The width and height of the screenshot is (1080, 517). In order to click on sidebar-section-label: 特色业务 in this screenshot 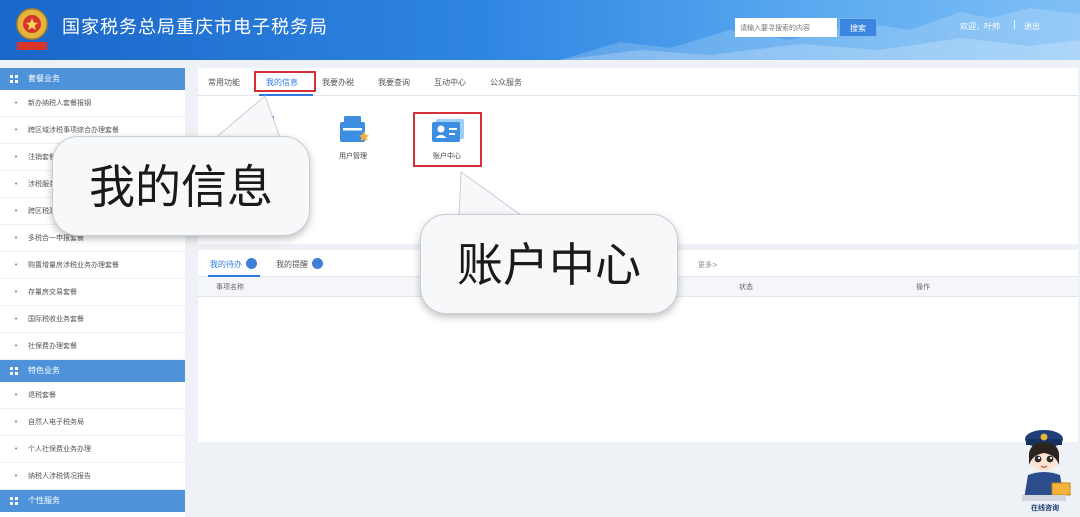, I will do `click(44, 370)`.